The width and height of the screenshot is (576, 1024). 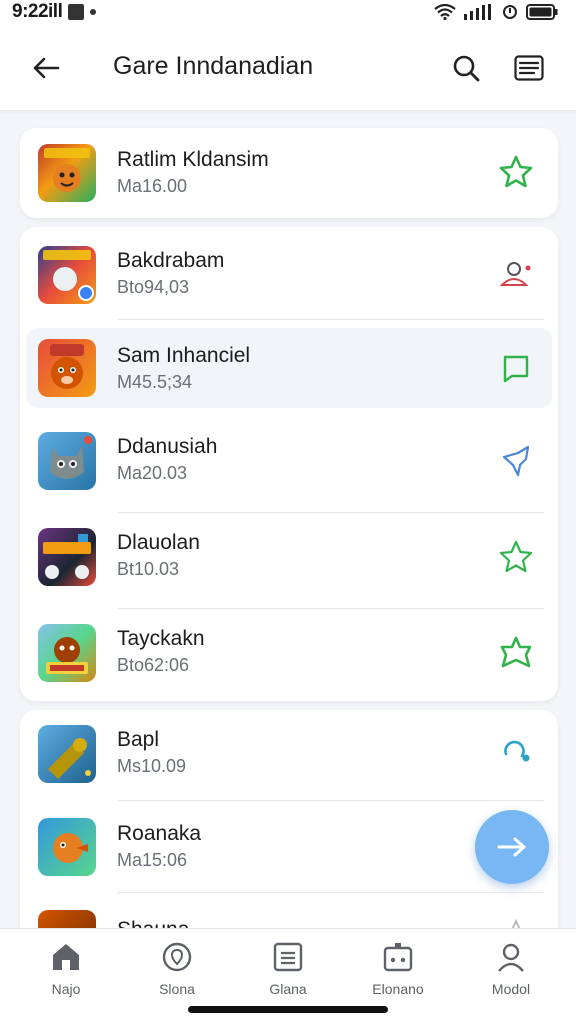 I want to click on notification-icon, so click(x=76, y=12).